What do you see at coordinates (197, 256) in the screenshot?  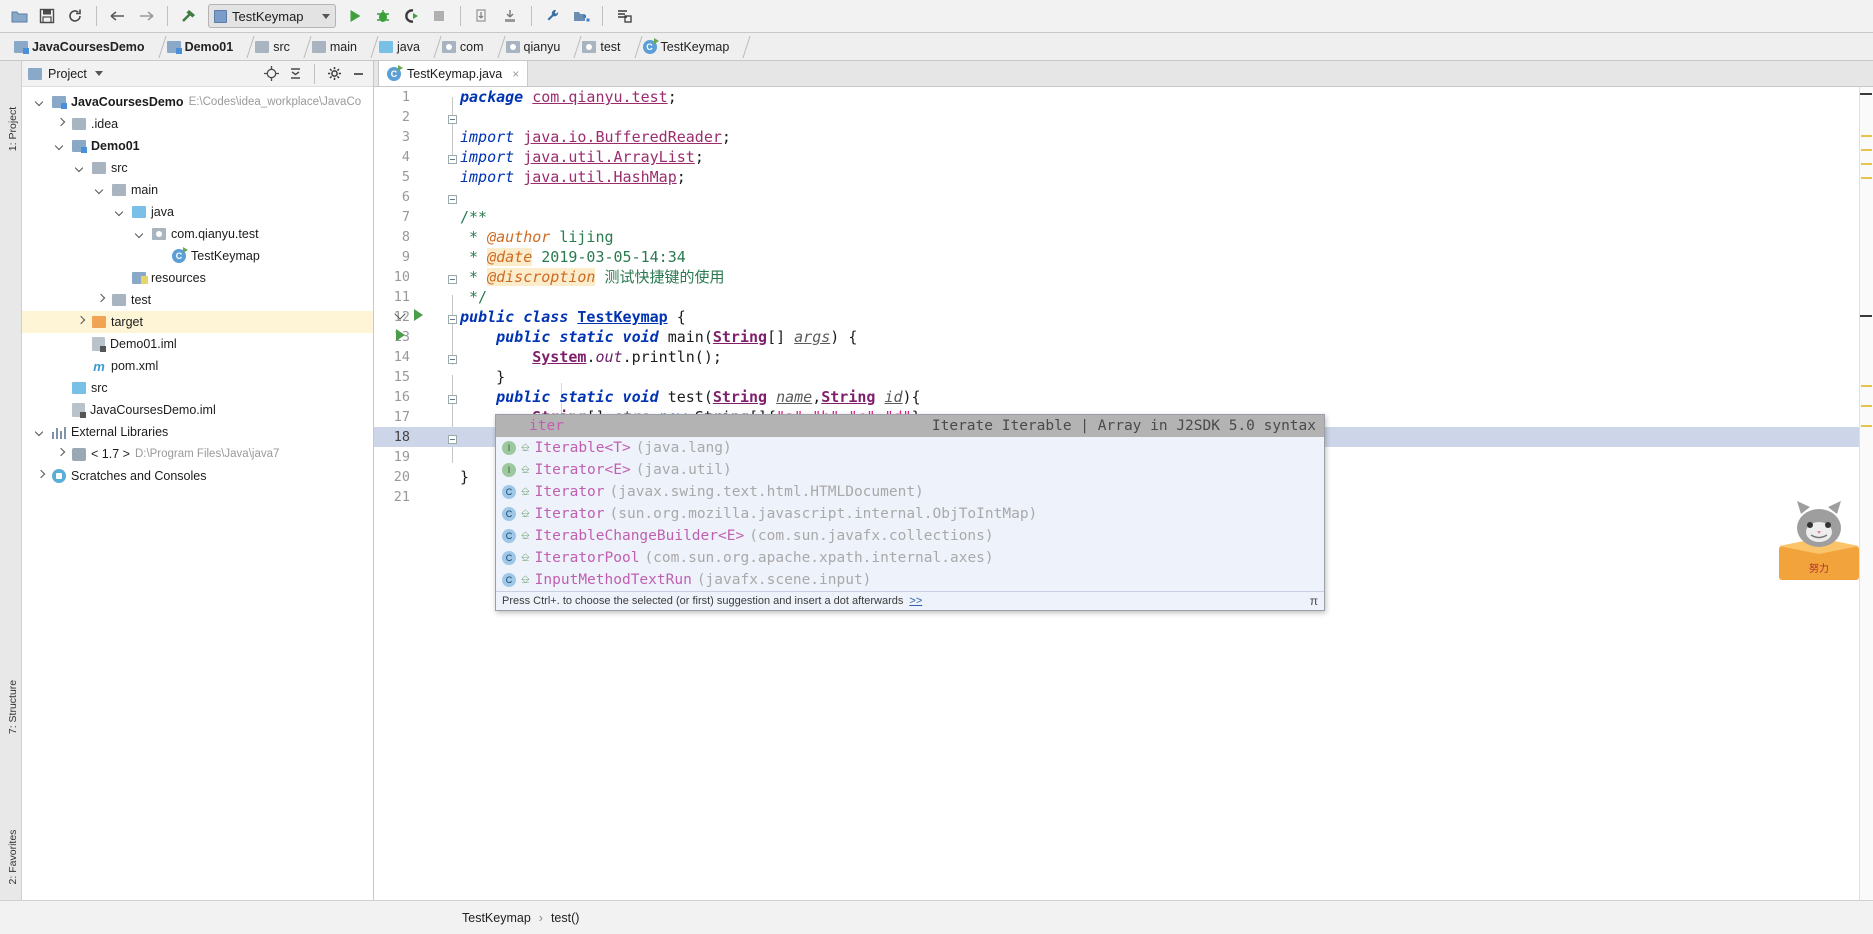 I see `tree-node-testkeymap: C TestKeymap` at bounding box center [197, 256].